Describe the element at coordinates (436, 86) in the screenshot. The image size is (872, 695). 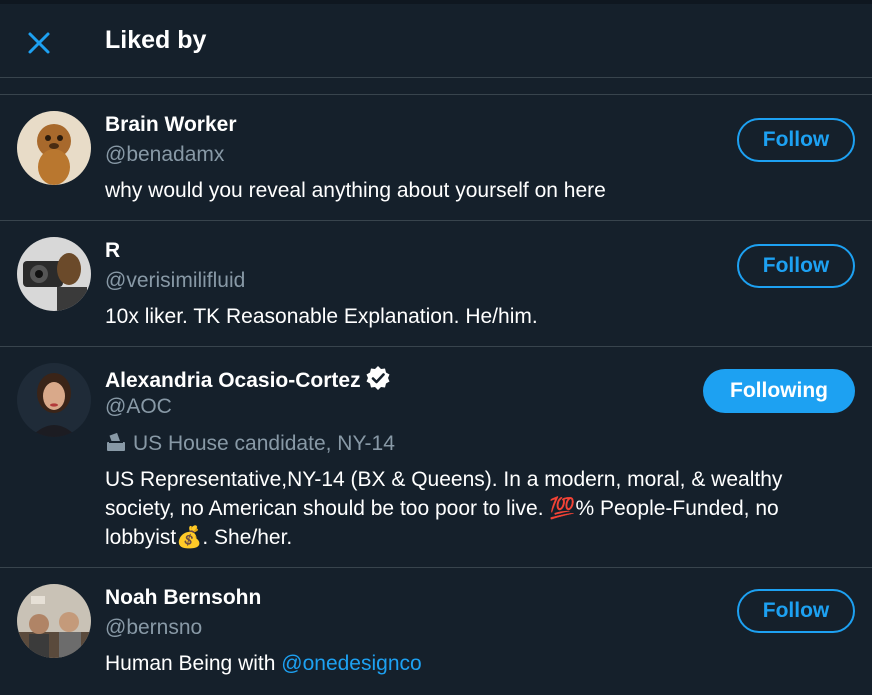
I see `header-gap` at that location.